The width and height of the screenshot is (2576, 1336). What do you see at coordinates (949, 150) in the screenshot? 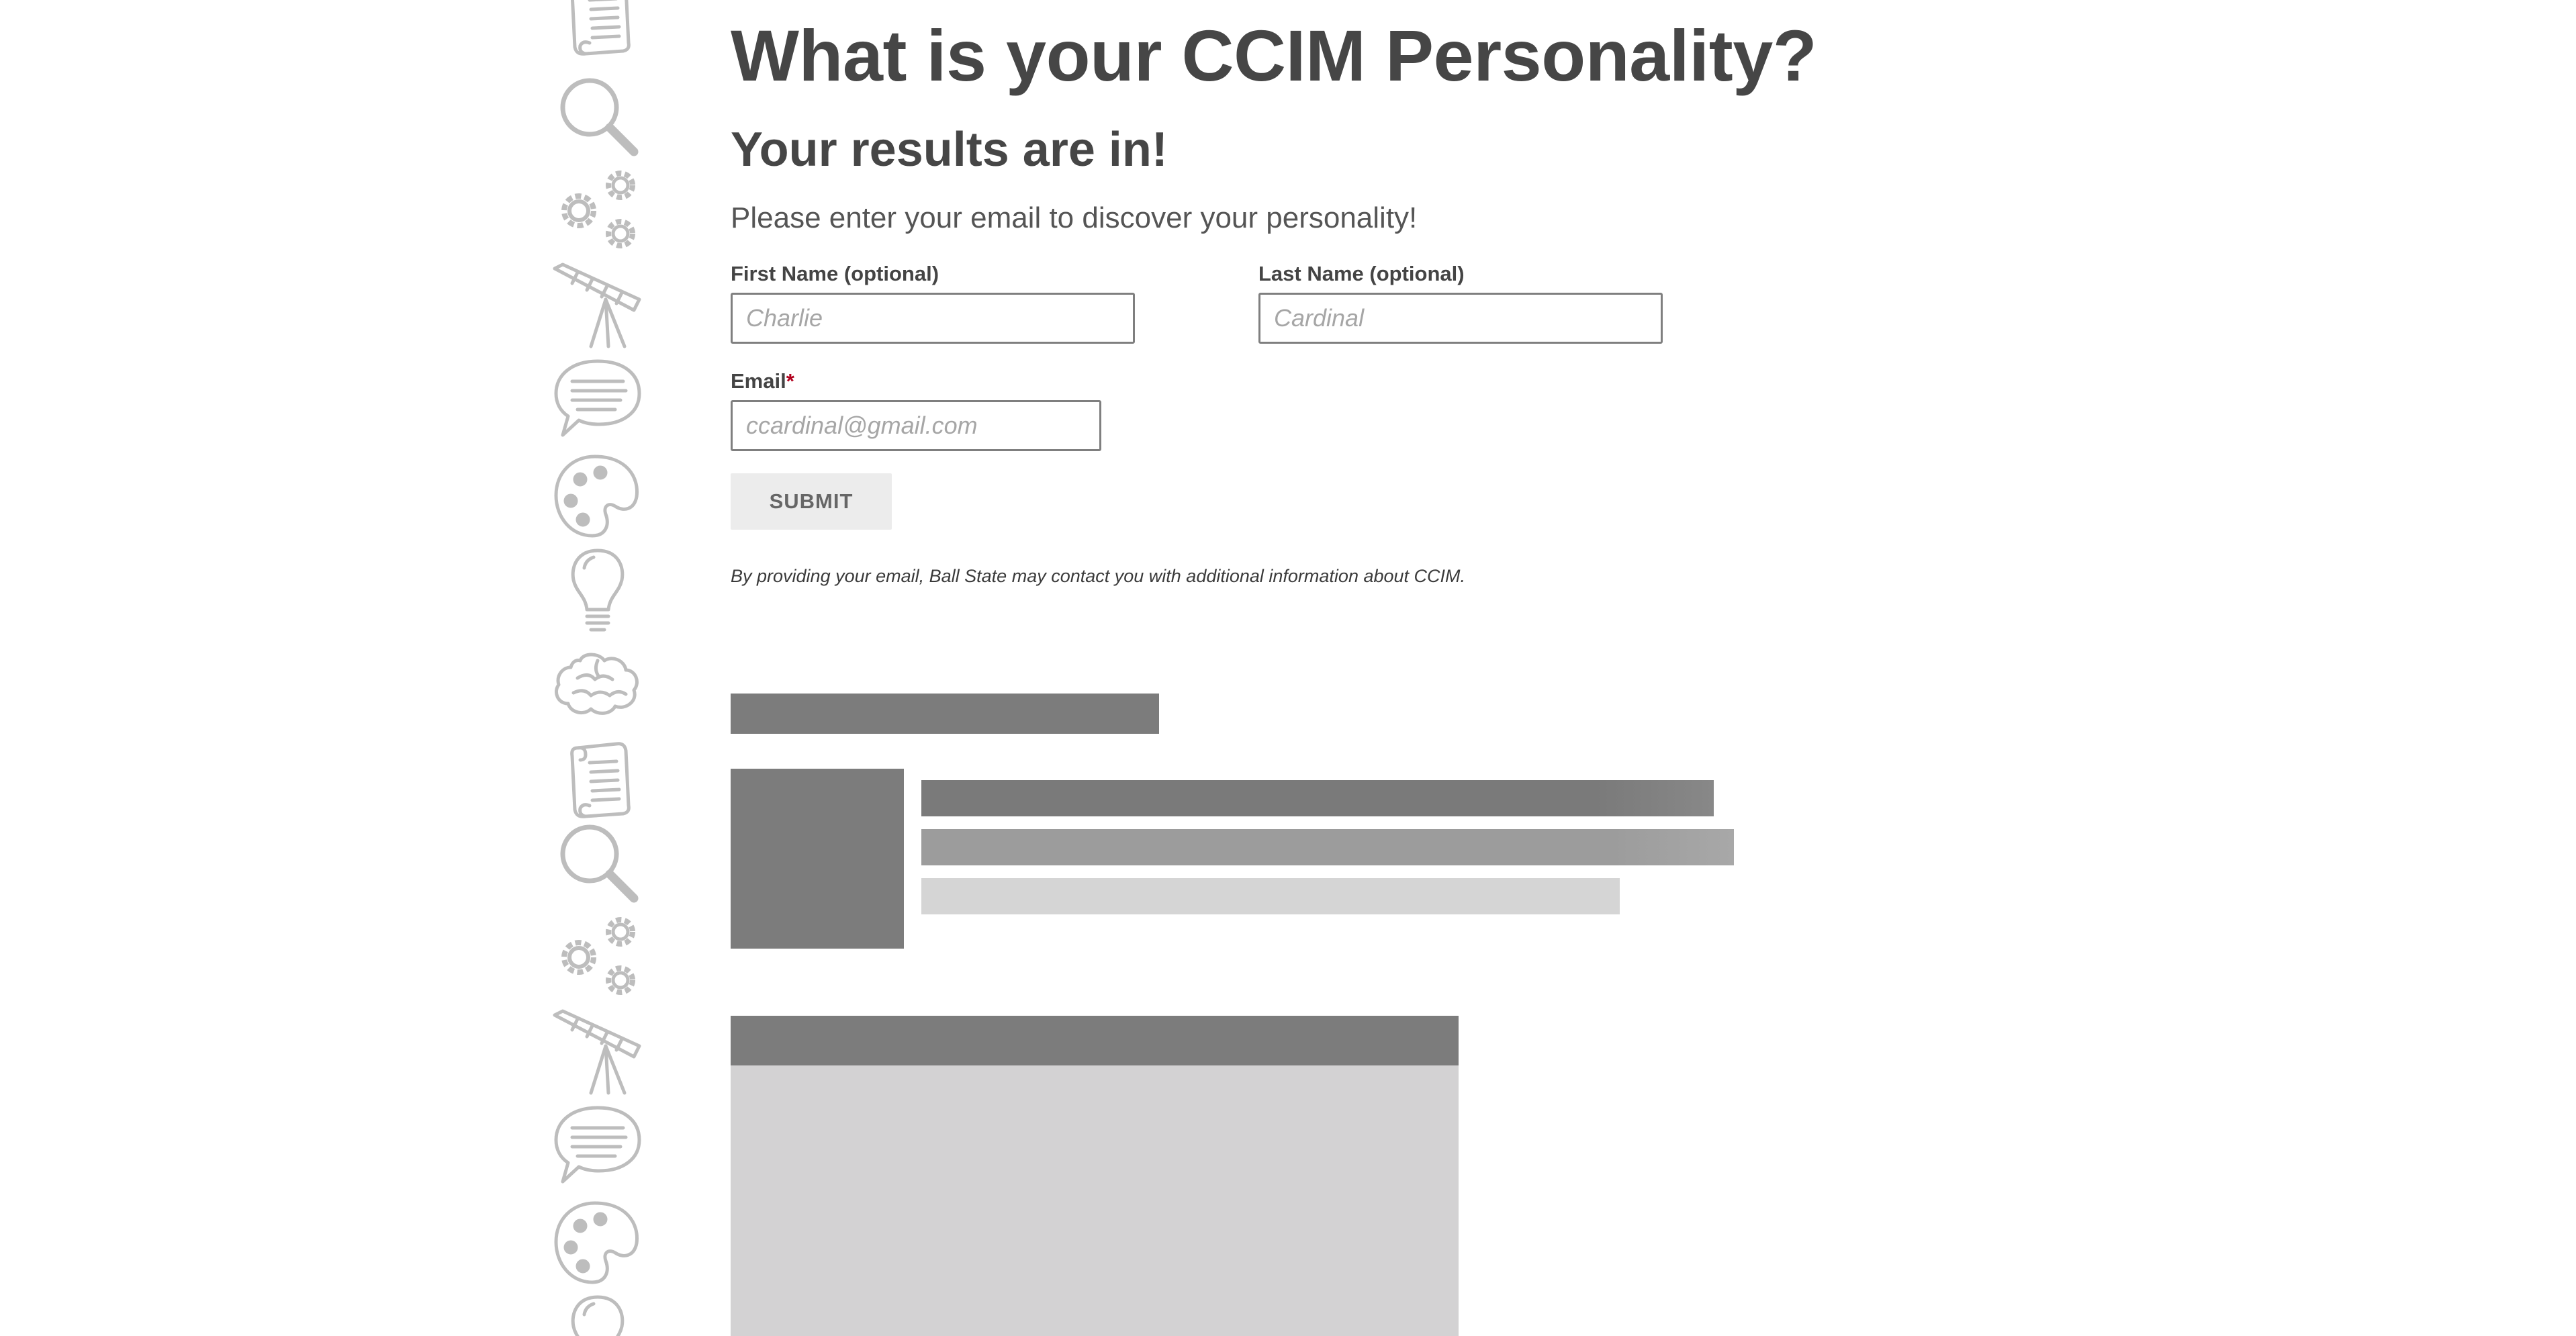
I see `results-heading: Your results are in!` at bounding box center [949, 150].